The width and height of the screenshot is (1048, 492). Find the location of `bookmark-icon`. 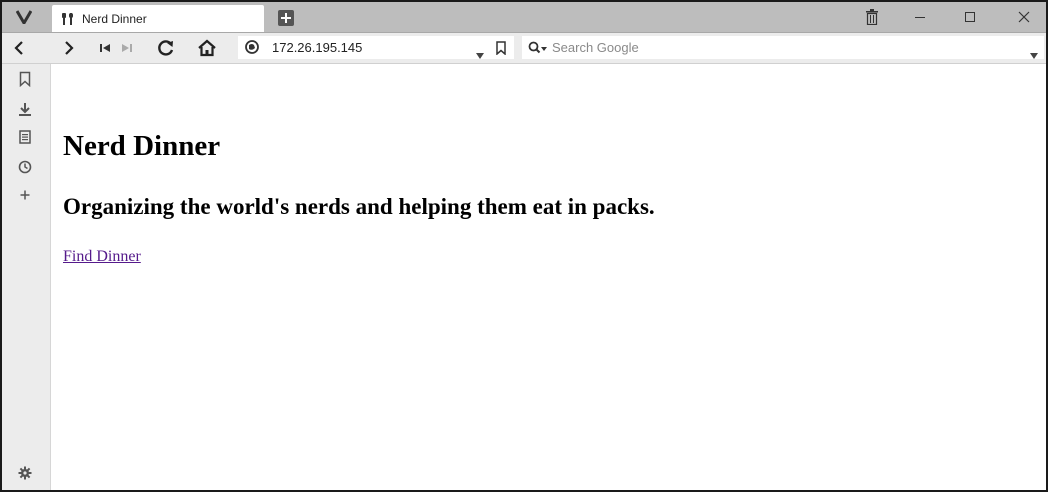

bookmark-icon is located at coordinates (25, 79).